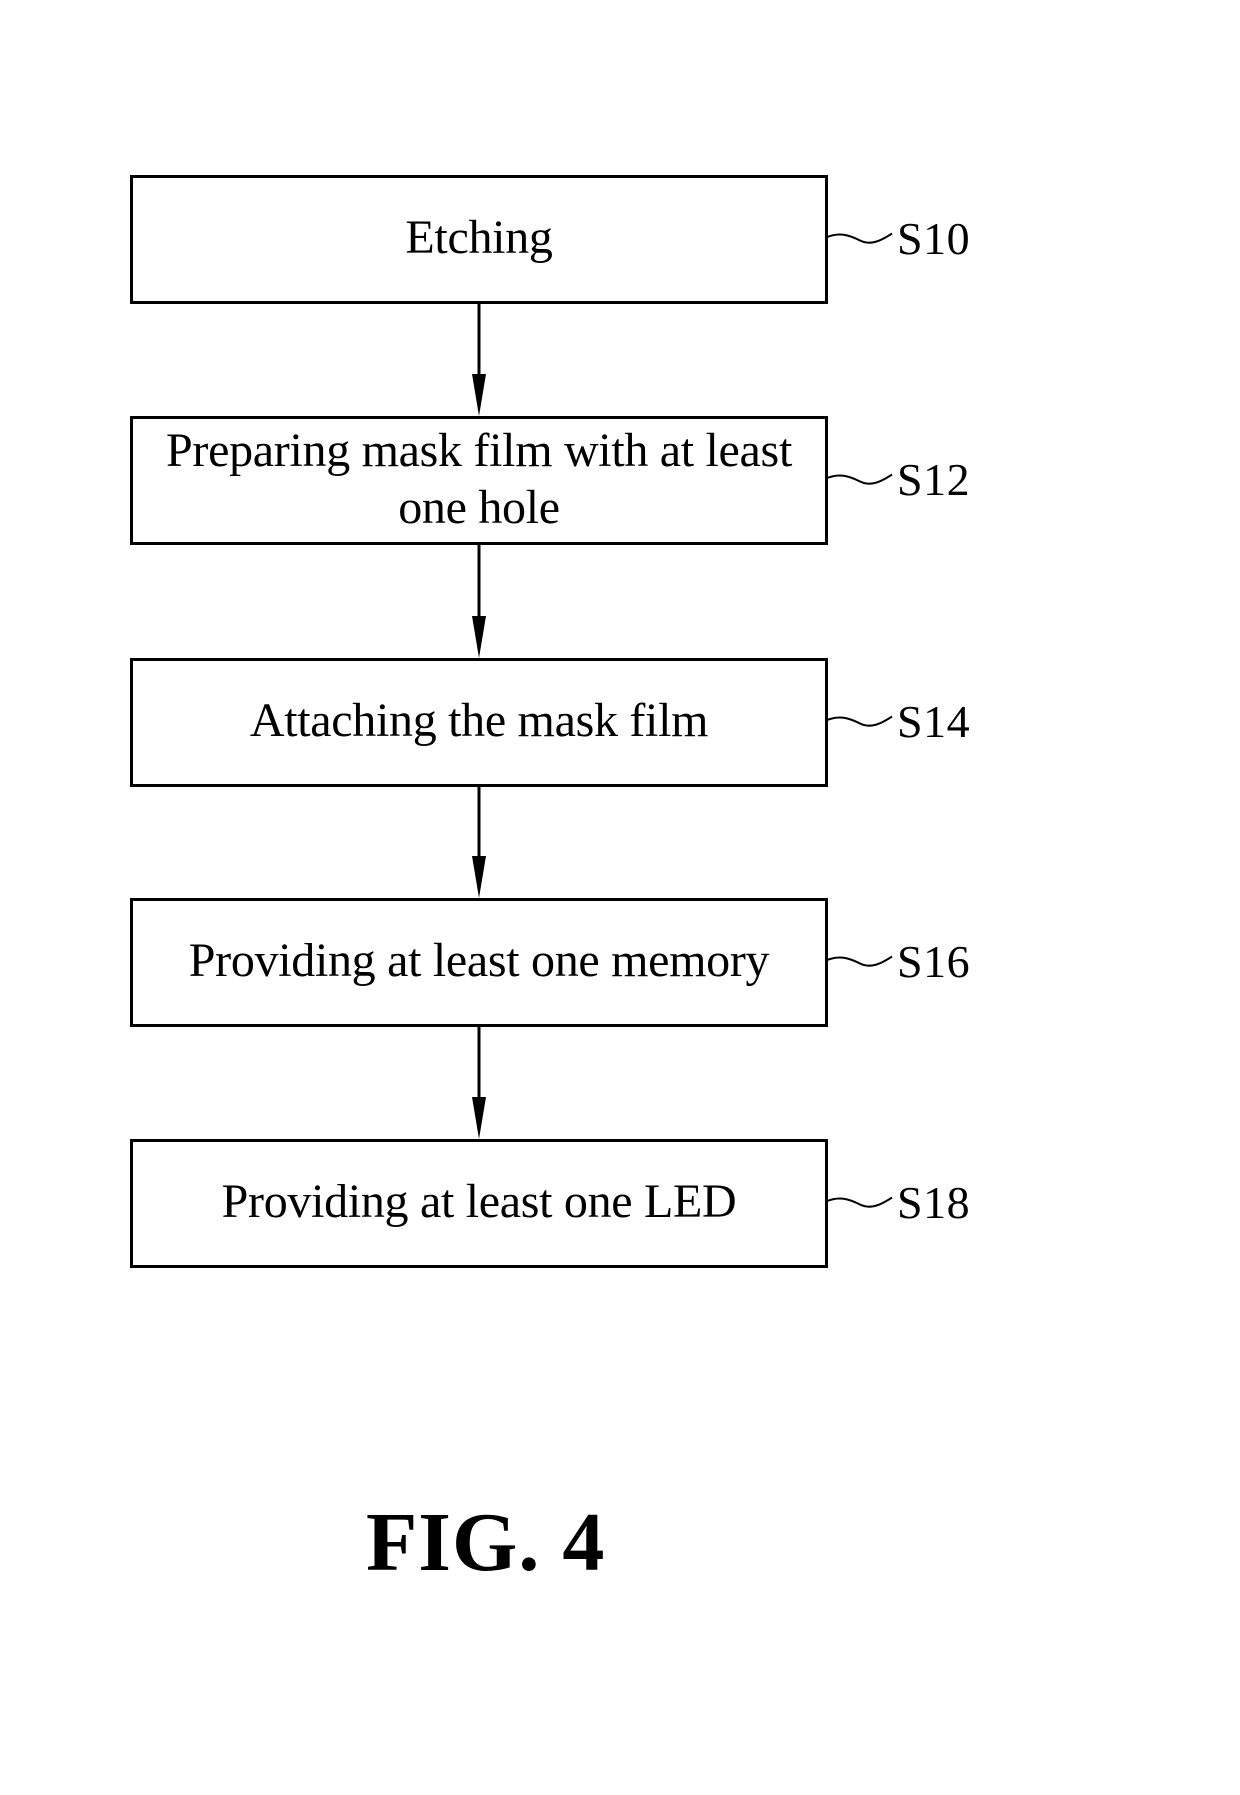 Image resolution: width=1240 pixels, height=1795 pixels. What do you see at coordinates (486, 1542) in the screenshot?
I see `figure-caption: FIG. 4` at bounding box center [486, 1542].